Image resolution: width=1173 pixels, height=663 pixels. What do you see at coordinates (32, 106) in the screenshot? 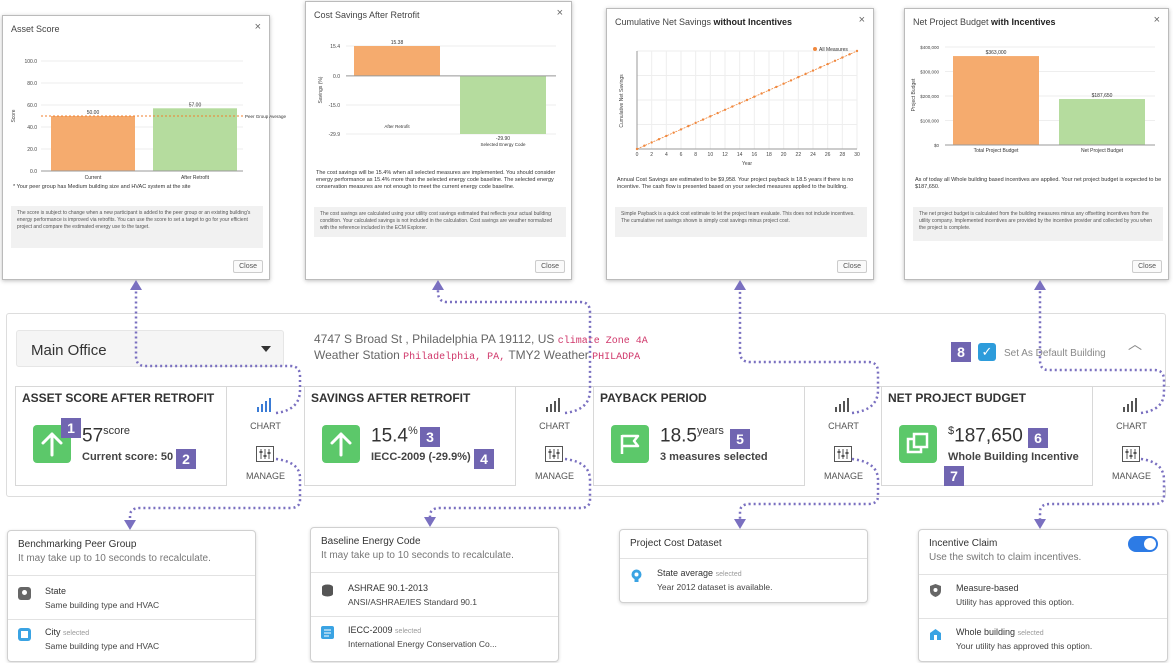
I see `y-tick-label: 60.0` at bounding box center [32, 106].